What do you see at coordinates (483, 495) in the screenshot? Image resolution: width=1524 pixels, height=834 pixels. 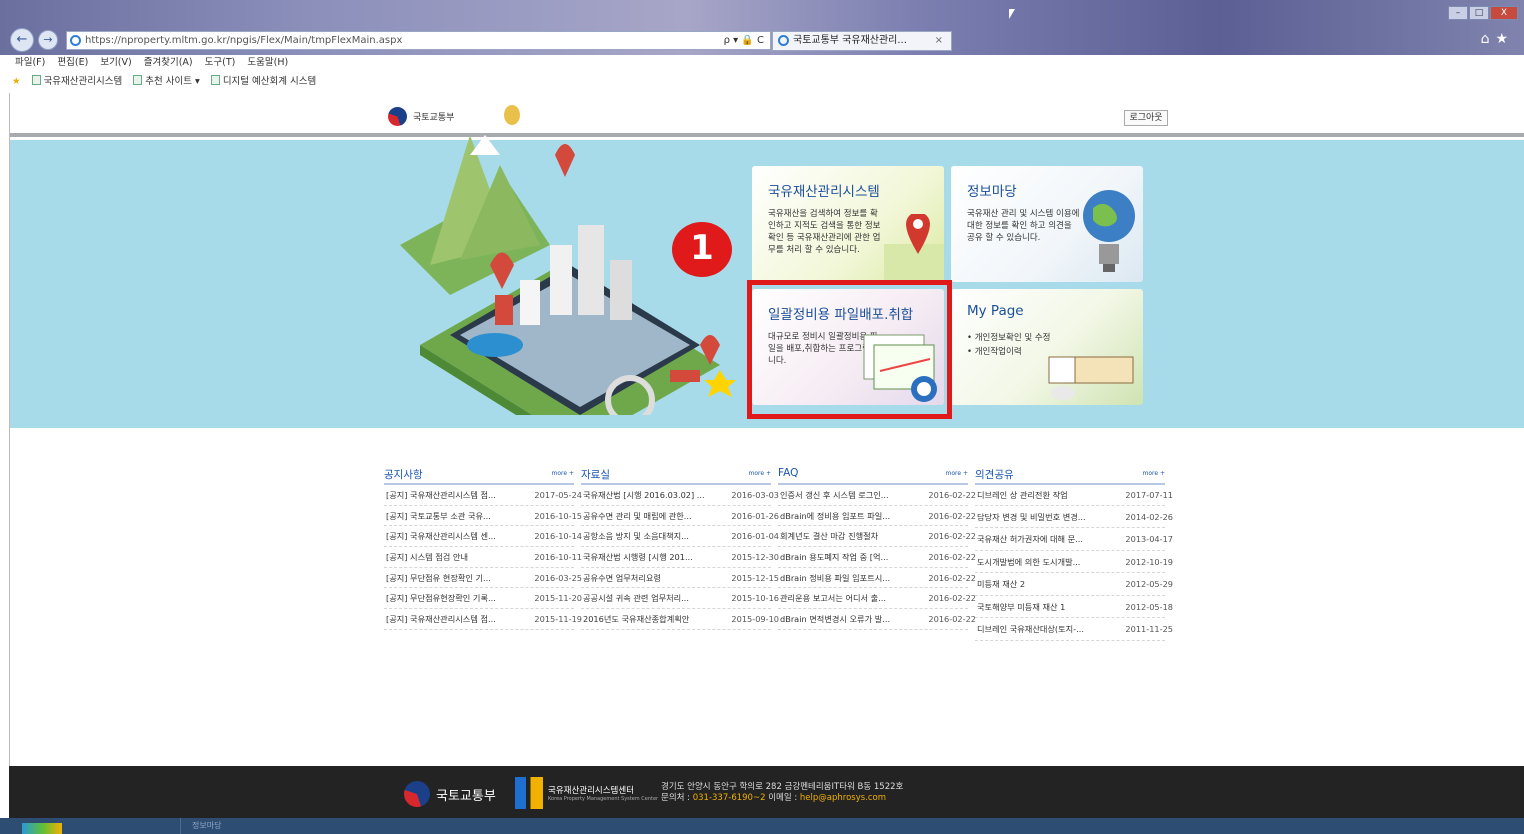 I see `list-item: [공지] 국유재산관리시스템 점... 2017-05-24` at bounding box center [483, 495].